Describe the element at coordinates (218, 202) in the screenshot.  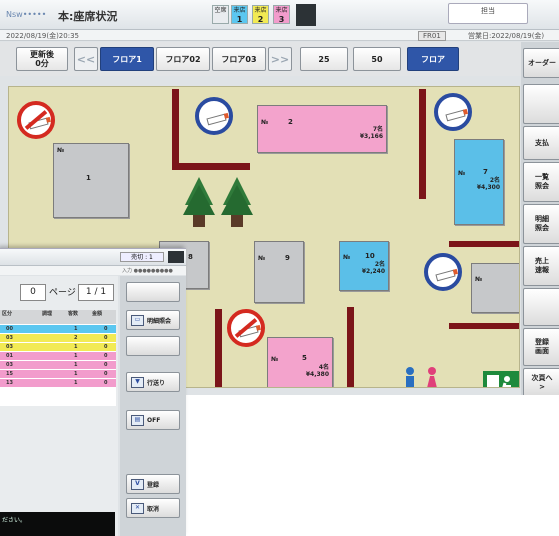
I see `plant-icon` at that location.